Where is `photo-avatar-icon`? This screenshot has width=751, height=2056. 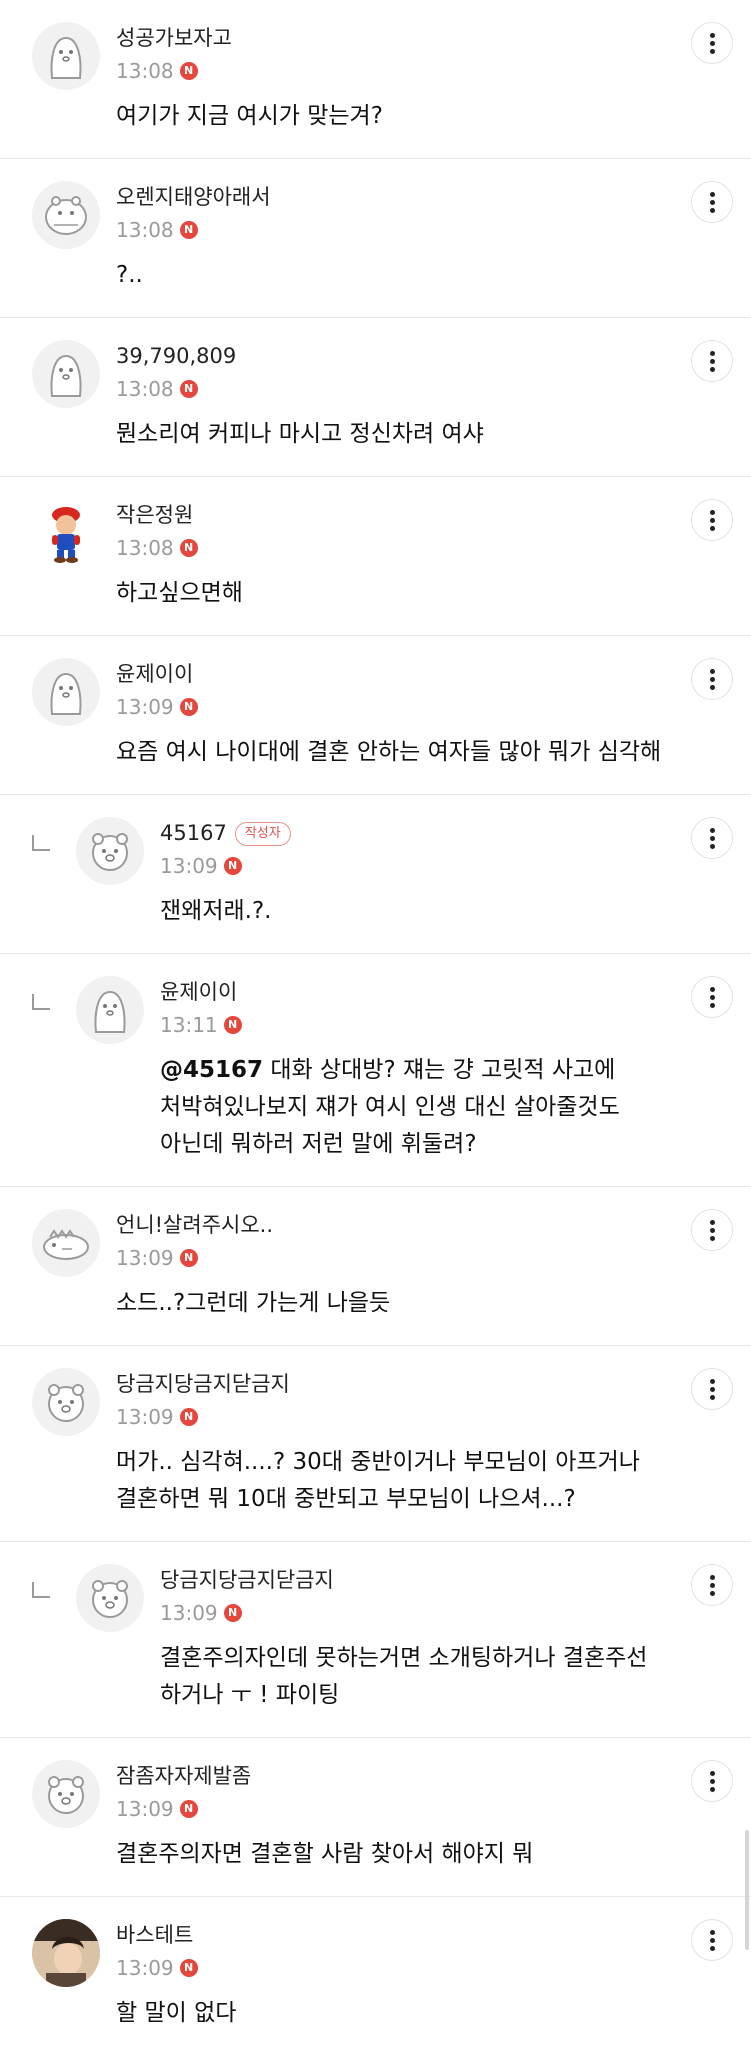
photo-avatar-icon is located at coordinates (66, 1953).